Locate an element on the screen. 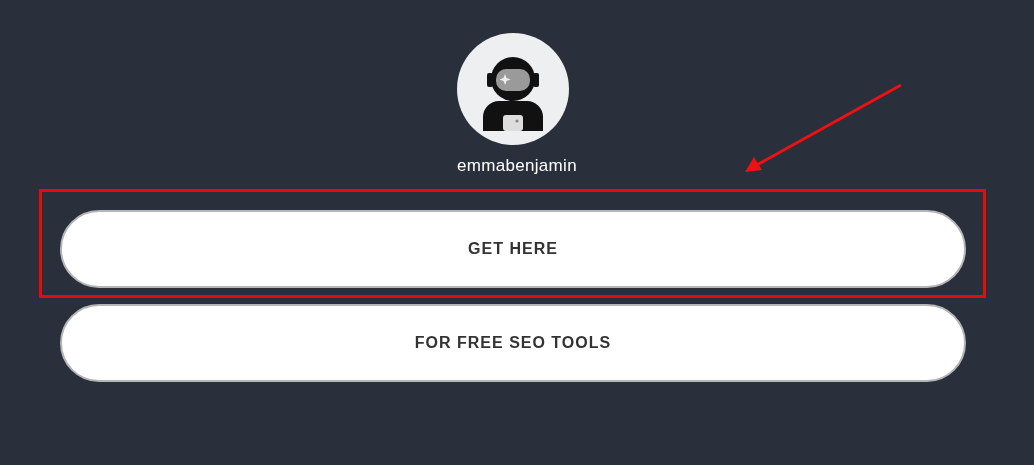  link-button: GET HERE is located at coordinates (513, 249).